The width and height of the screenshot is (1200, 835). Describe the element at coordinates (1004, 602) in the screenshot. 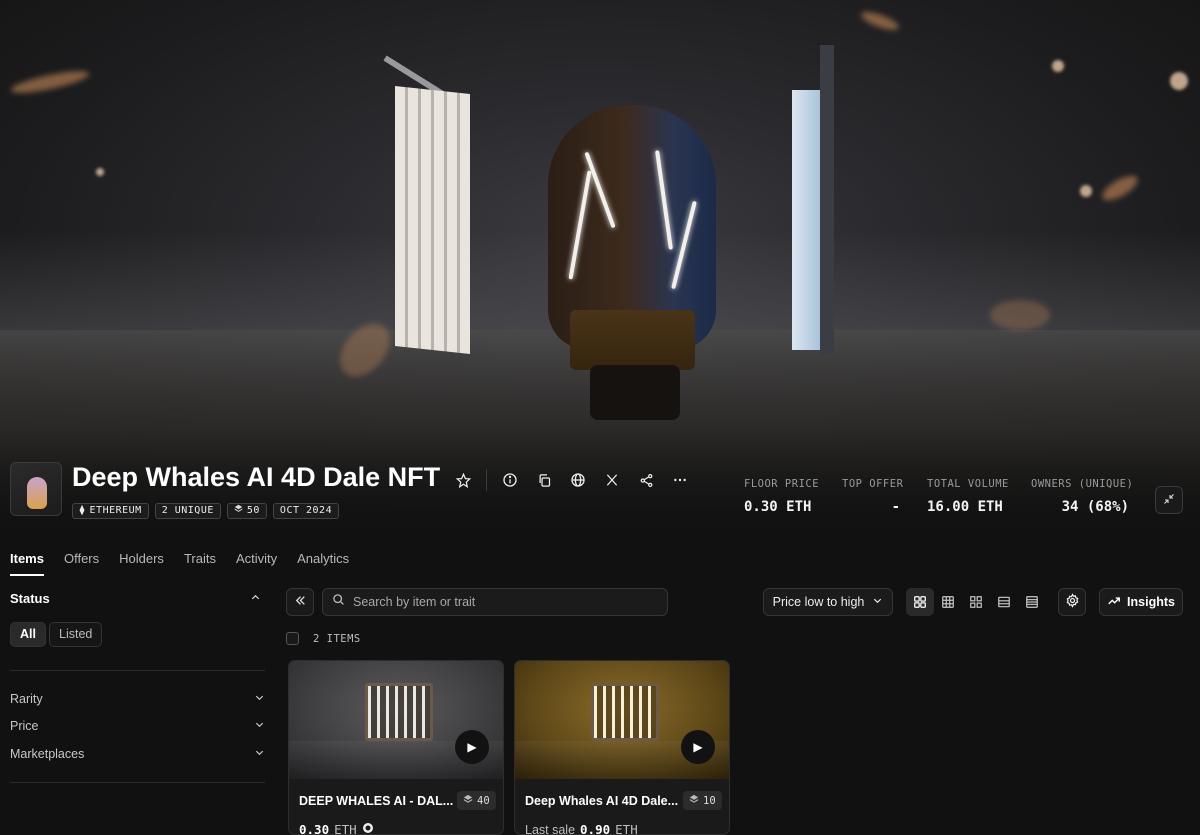

I see `list-view-button` at that location.